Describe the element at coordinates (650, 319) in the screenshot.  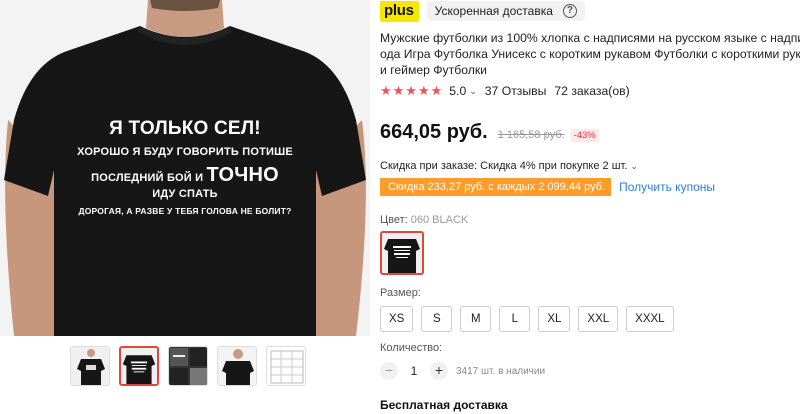
I see `size-option-xxxl: XXXL` at that location.